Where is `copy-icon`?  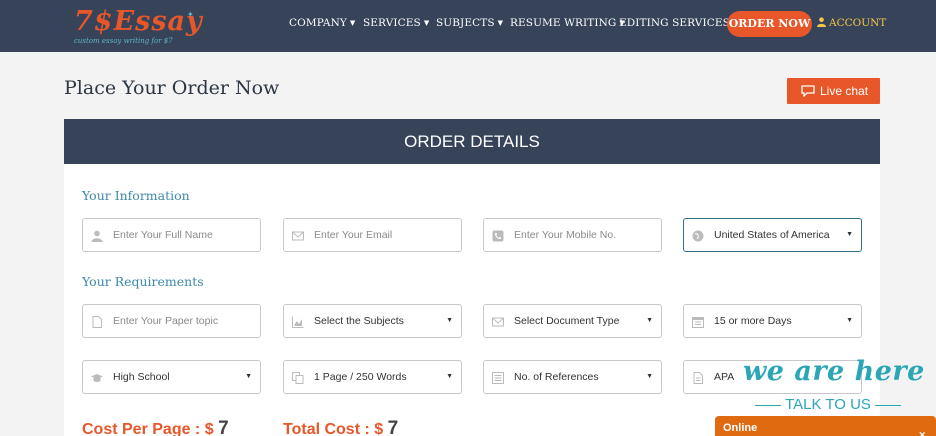
copy-icon is located at coordinates (298, 378).